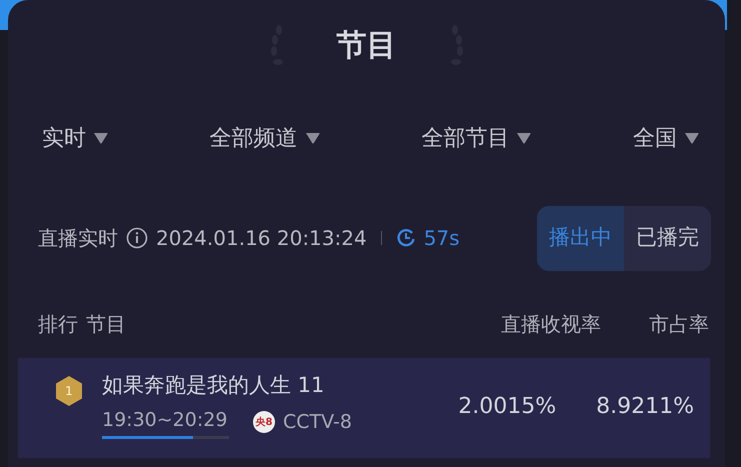 The image size is (741, 467). Describe the element at coordinates (214, 385) in the screenshot. I see `program-title: 如果奔跑是我的人生 11` at that location.